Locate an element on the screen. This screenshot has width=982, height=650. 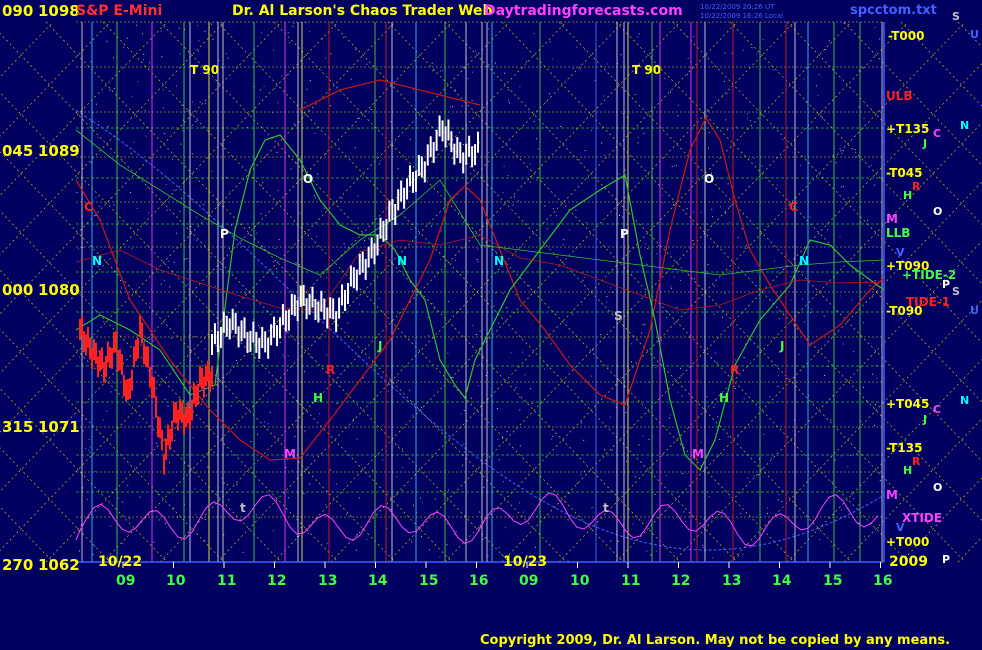
chart-letter: N is located at coordinates (97, 261).